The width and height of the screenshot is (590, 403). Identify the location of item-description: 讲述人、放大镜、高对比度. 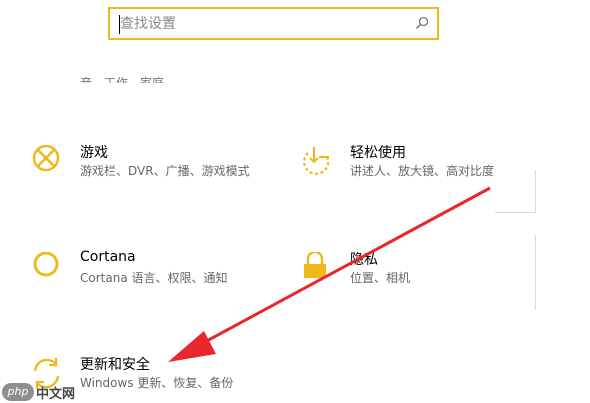
(422, 171).